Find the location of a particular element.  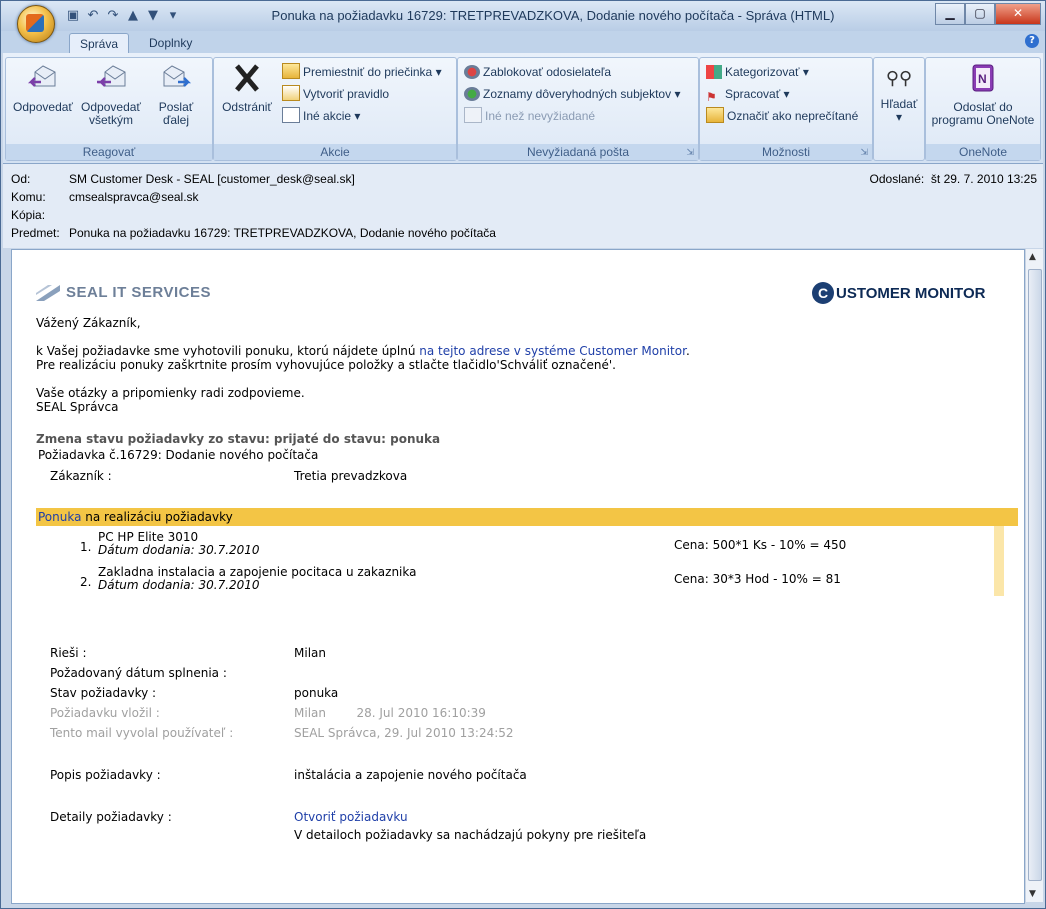

tab-sprava: Správa is located at coordinates (99, 43).